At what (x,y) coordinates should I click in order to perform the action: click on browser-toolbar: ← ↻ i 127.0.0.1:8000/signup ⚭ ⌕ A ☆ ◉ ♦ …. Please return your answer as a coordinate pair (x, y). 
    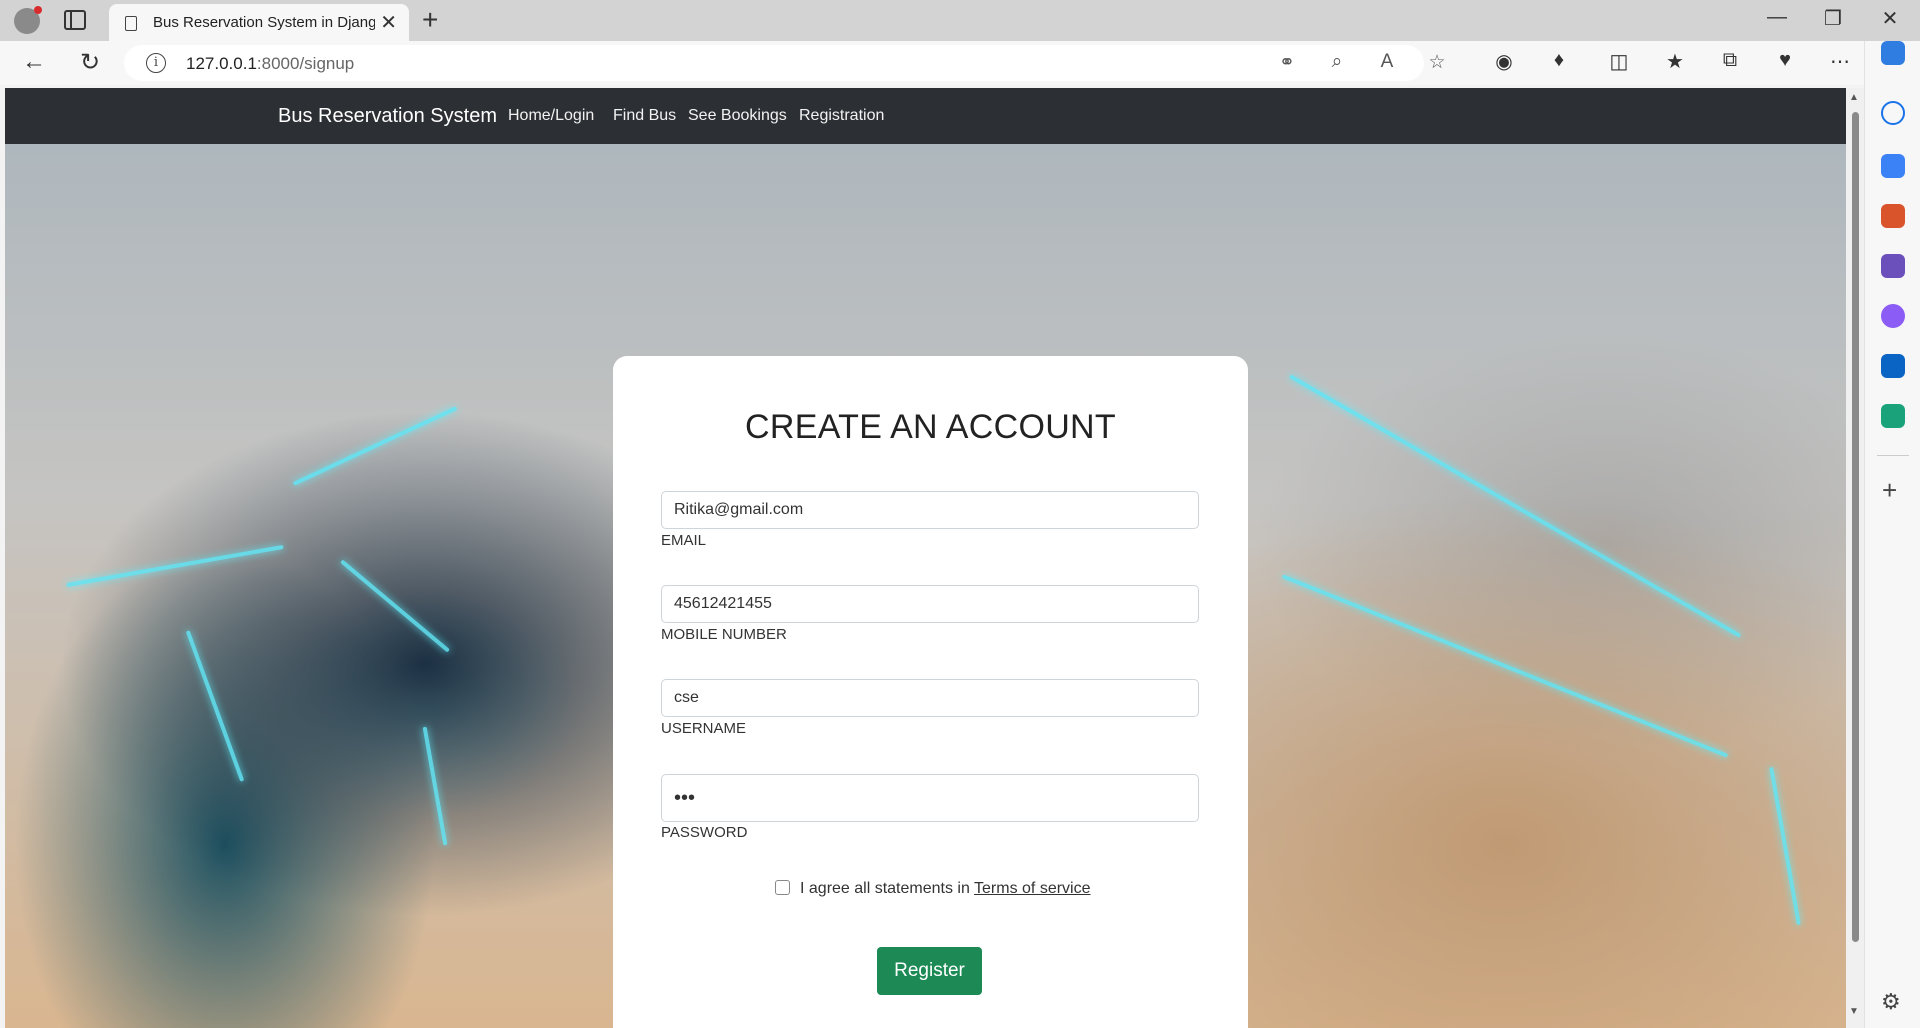
    Looking at the image, I should click on (960, 63).